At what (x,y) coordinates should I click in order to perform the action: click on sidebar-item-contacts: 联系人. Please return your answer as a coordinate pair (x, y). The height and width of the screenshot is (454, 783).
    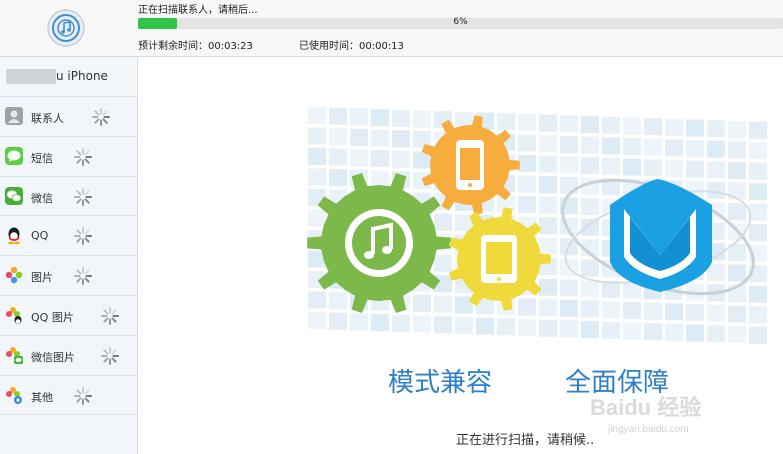
    Looking at the image, I should click on (68, 117).